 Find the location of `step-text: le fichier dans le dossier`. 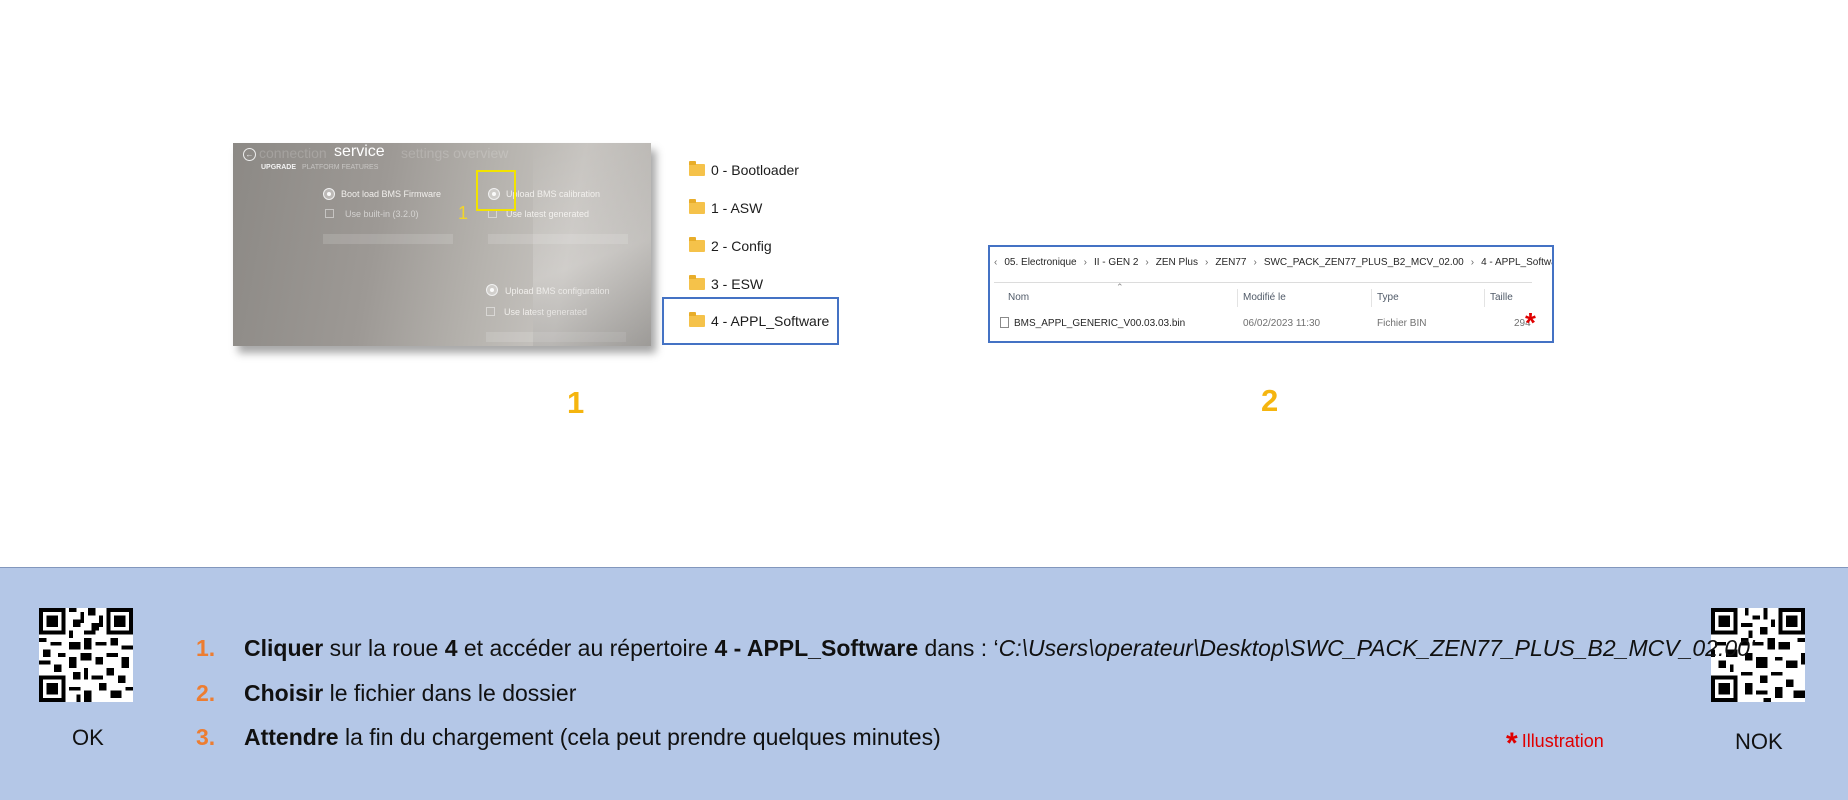

step-text: le fichier dans le dossier is located at coordinates (450, 693).